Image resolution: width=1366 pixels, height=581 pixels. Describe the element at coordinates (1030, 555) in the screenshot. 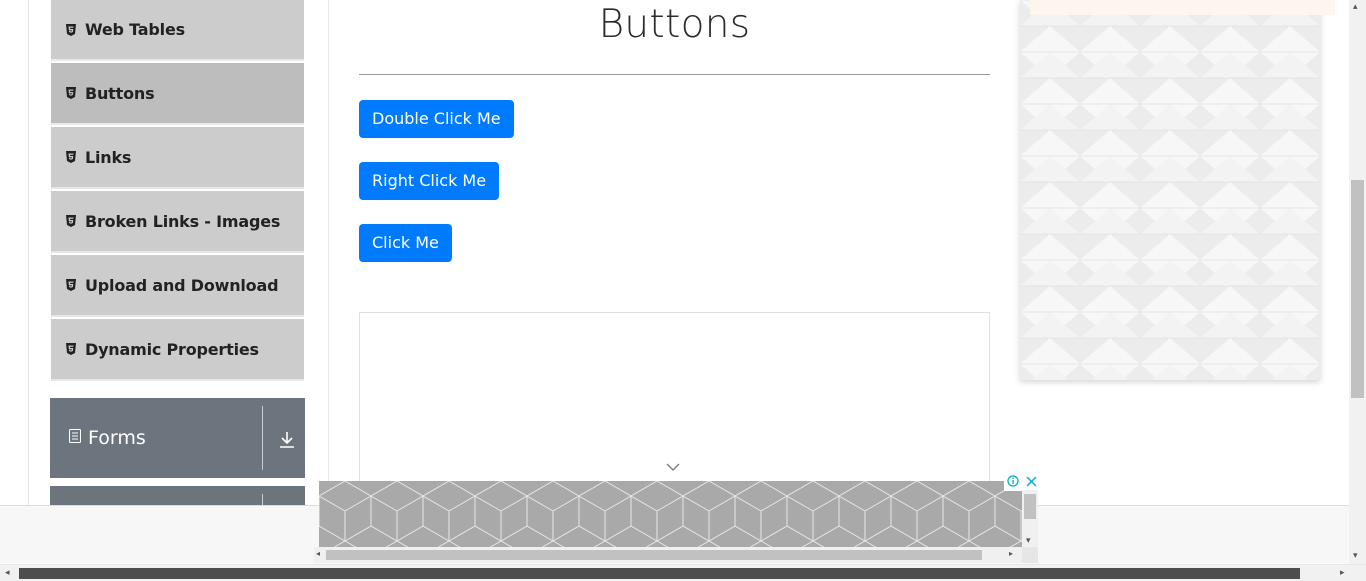

I see `ad-scroll-corner` at that location.